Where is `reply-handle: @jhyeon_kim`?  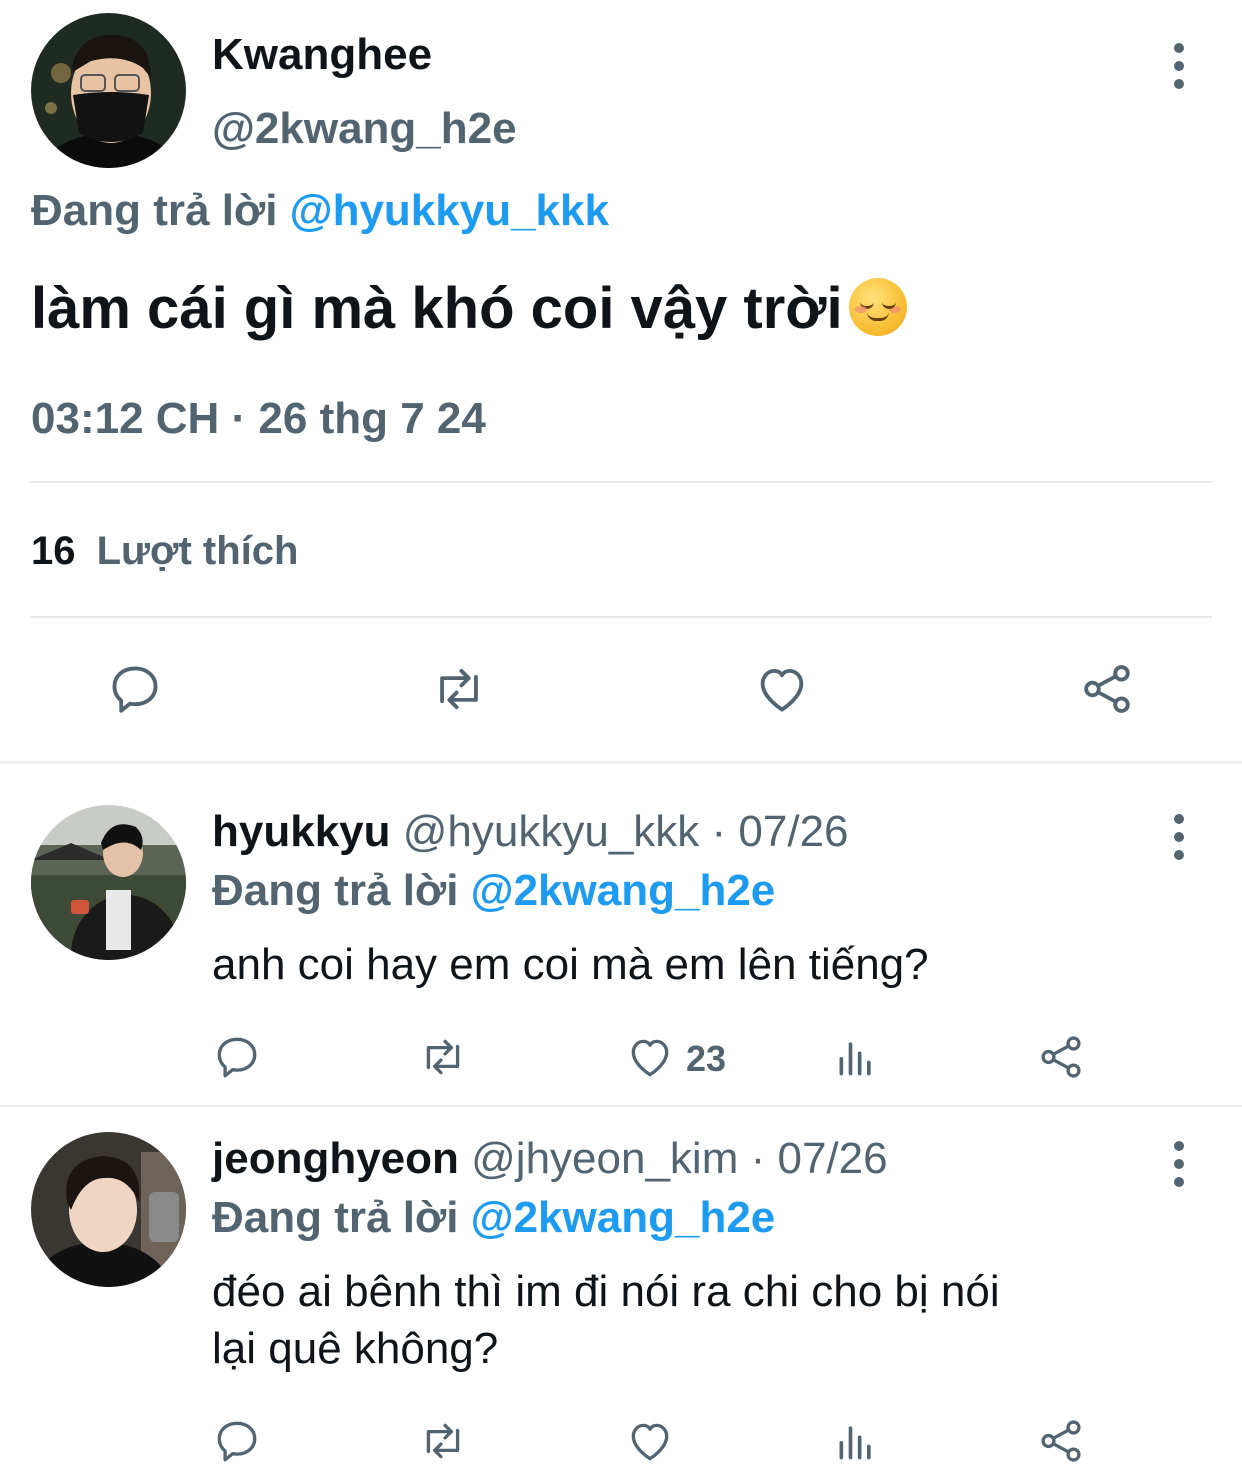 reply-handle: @jhyeon_kim is located at coordinates (604, 1158).